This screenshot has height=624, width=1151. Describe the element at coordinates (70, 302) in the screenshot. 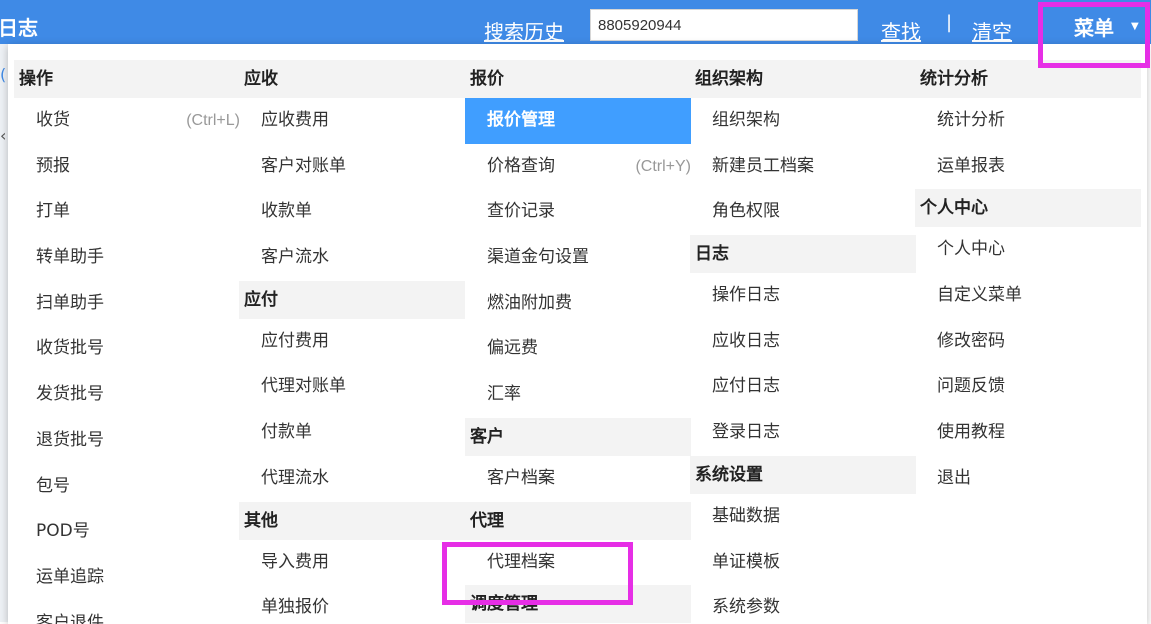

I see `menu-item-label: 扫单助手` at that location.